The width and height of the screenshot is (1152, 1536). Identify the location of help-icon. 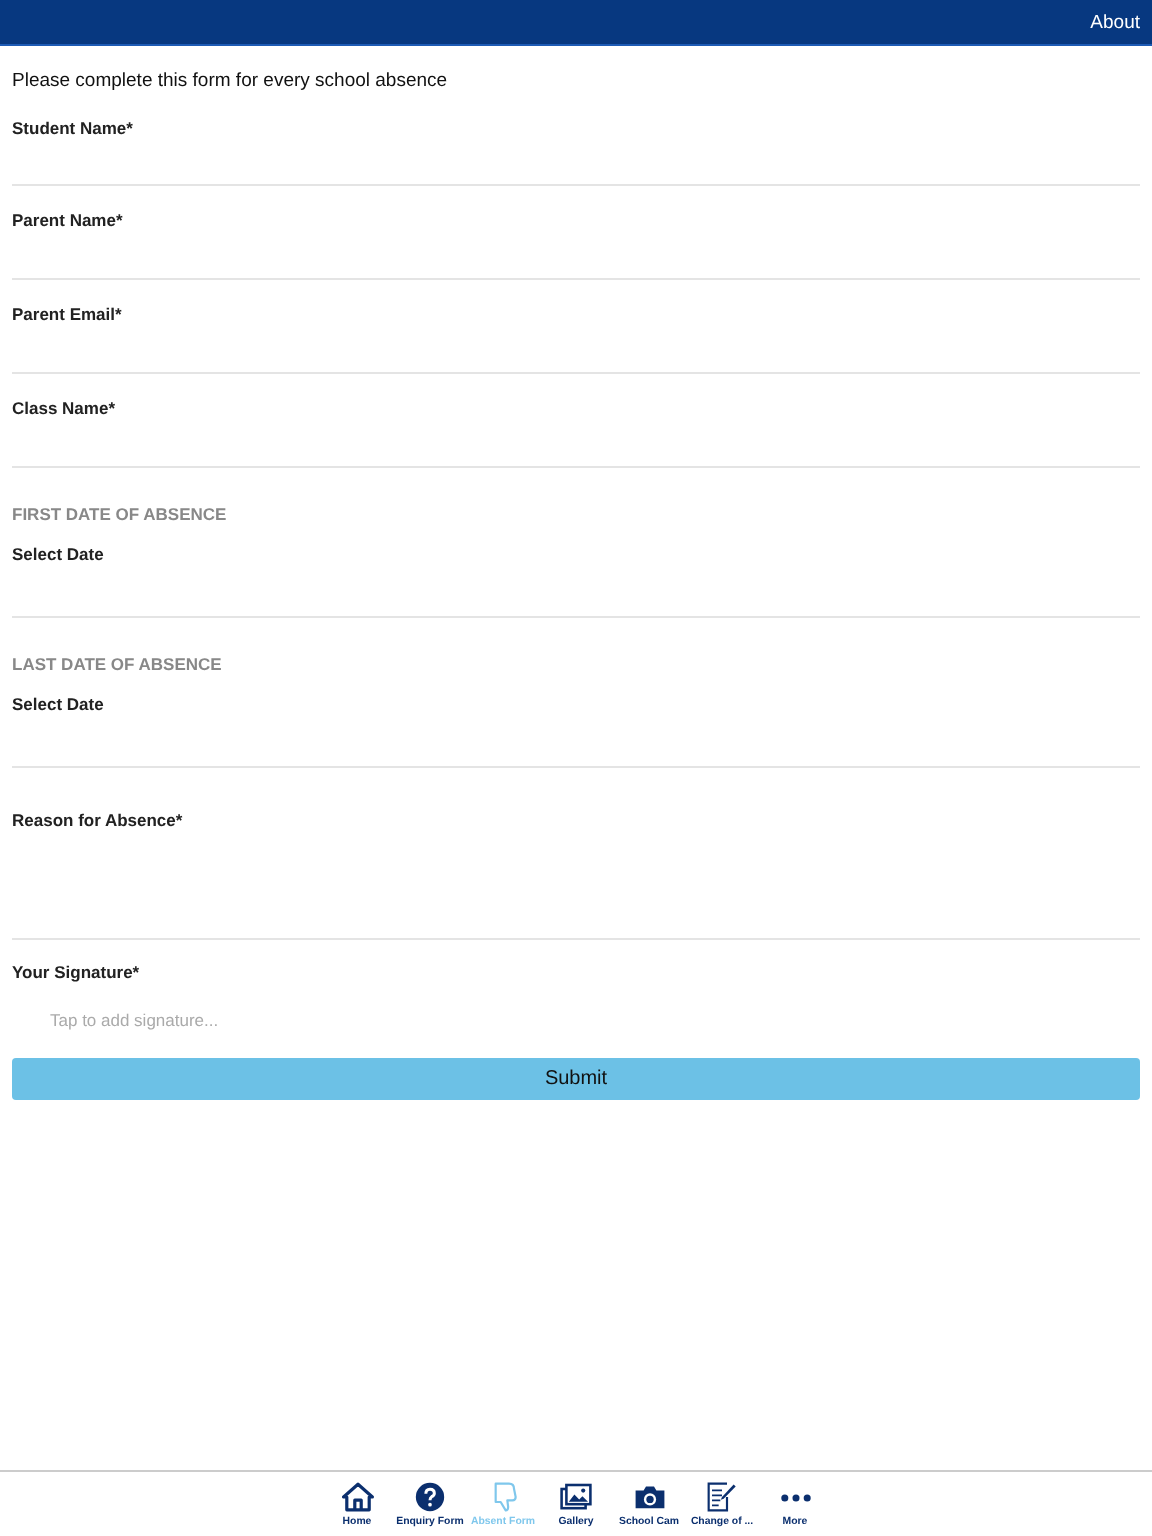
(430, 1497).